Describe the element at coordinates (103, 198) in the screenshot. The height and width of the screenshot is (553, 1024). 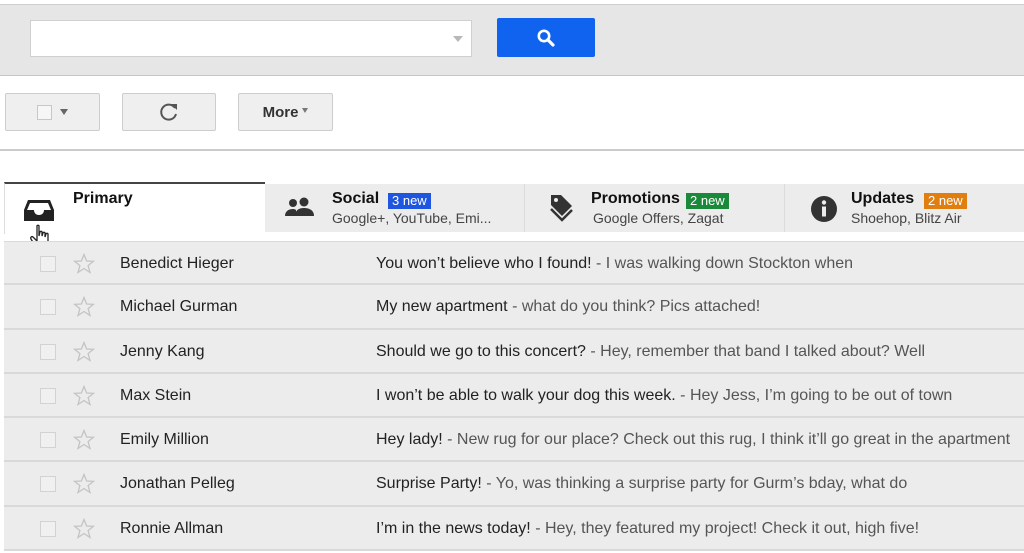
I see `tab-title: Primary` at that location.